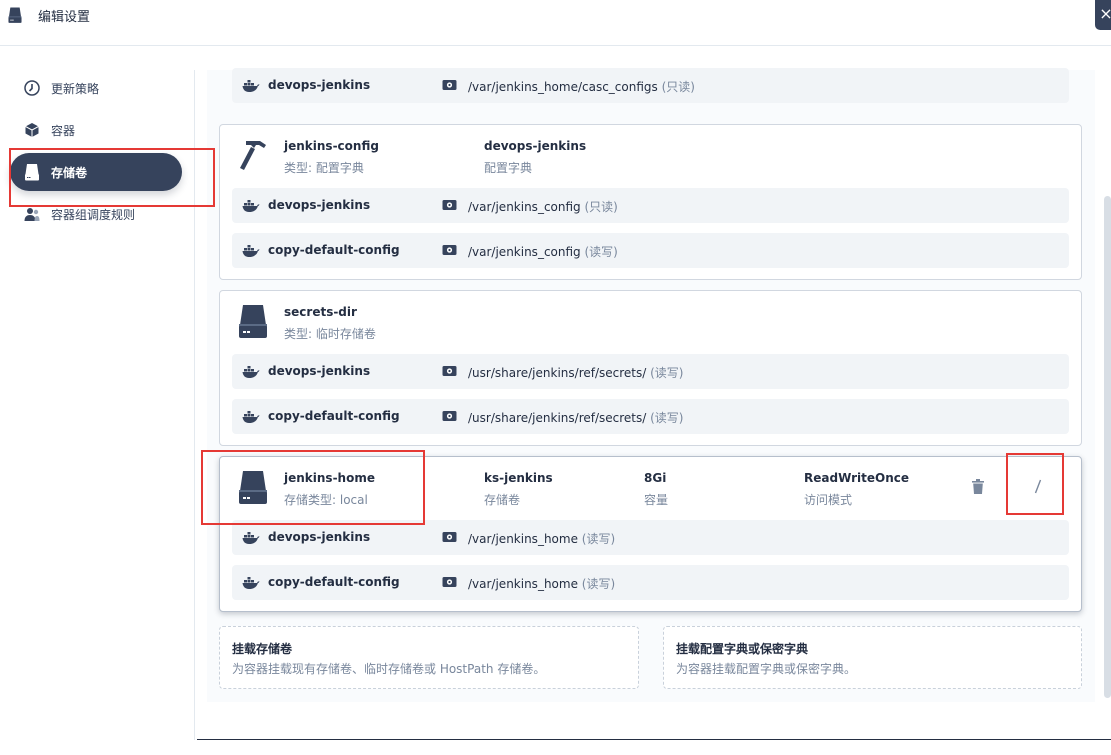 This screenshot has width=1111, height=755. What do you see at coordinates (63, 131) in the screenshot?
I see `sidebar-item-label: 容器` at bounding box center [63, 131].